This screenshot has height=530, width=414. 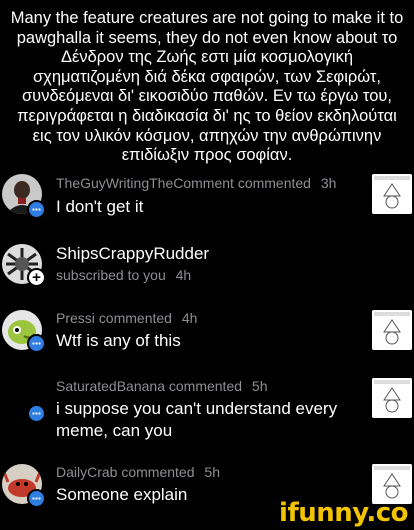 What do you see at coordinates (110, 386) in the screenshot?
I see `username: SaturatedBanana` at bounding box center [110, 386].